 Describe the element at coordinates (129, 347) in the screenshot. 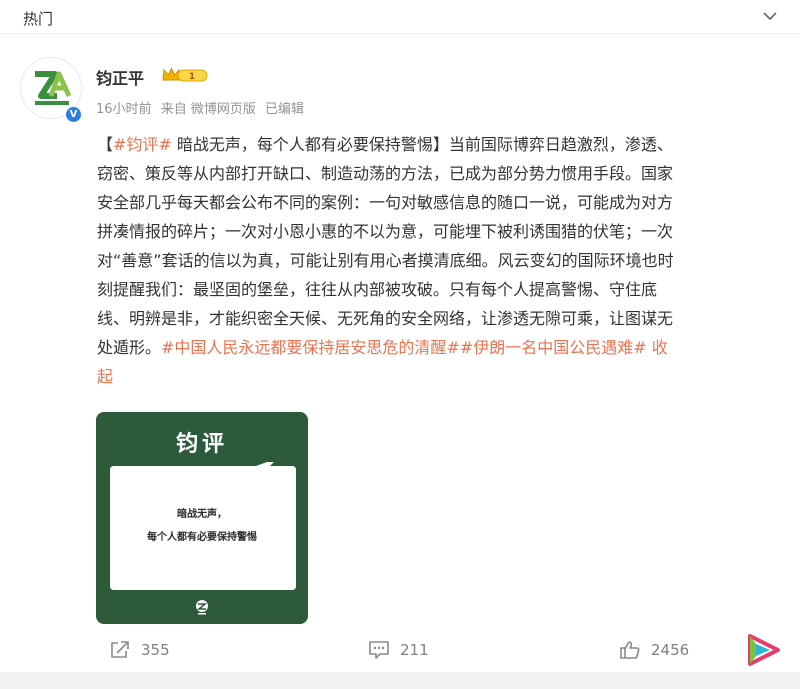

I see `content-text: 处遁形。` at that location.